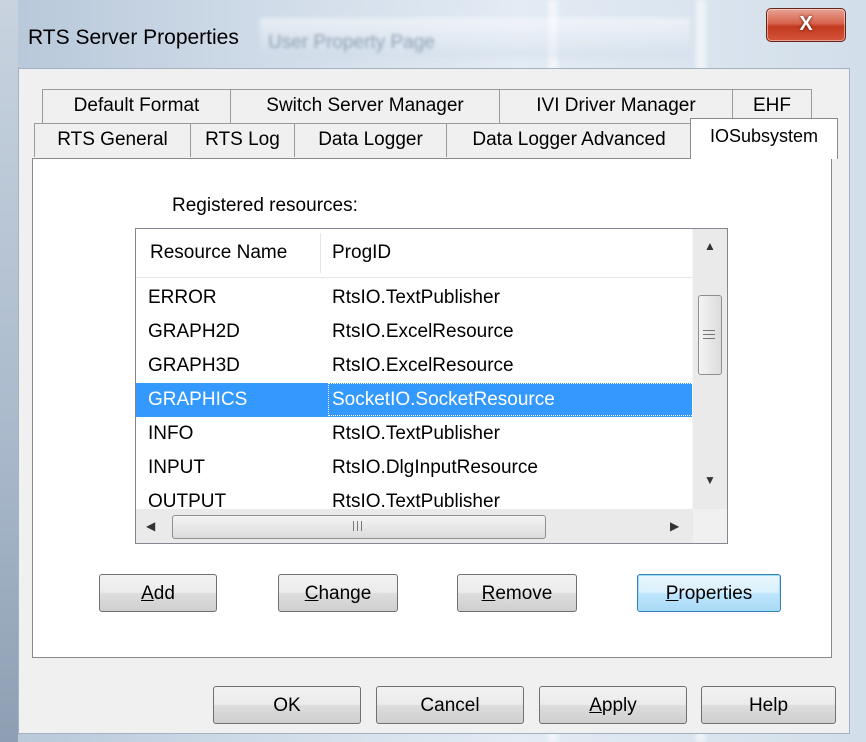 The width and height of the screenshot is (866, 742). What do you see at coordinates (351, 42) in the screenshot?
I see `background-window-title: User Property Page` at bounding box center [351, 42].